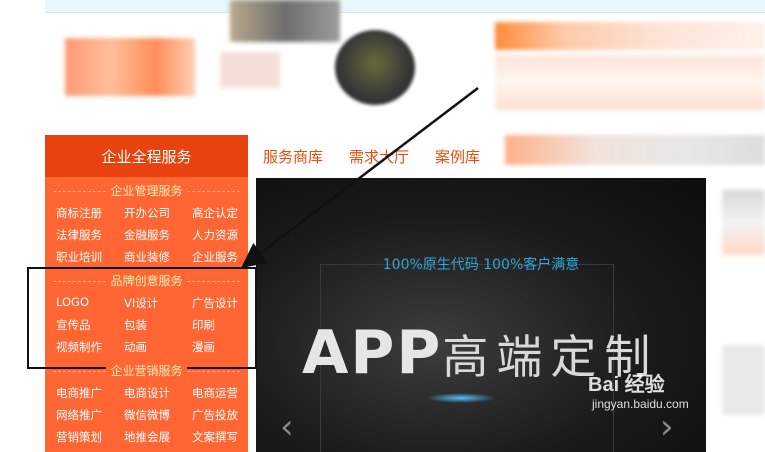 This screenshot has height=452, width=765. I want to click on blurred-header-banner, so click(630, 36).